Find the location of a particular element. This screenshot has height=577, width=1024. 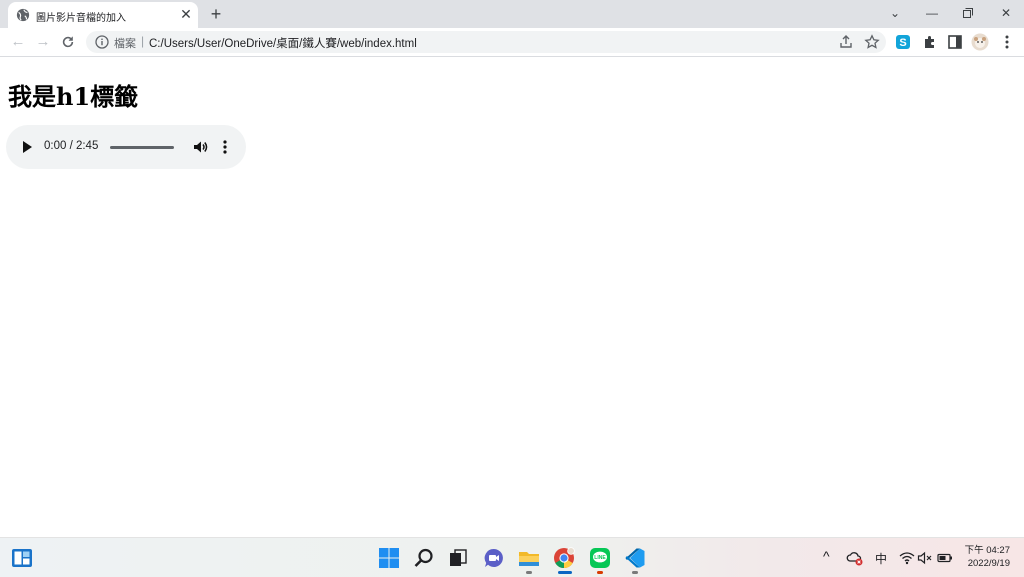

audio-progress-slider is located at coordinates (142, 147).